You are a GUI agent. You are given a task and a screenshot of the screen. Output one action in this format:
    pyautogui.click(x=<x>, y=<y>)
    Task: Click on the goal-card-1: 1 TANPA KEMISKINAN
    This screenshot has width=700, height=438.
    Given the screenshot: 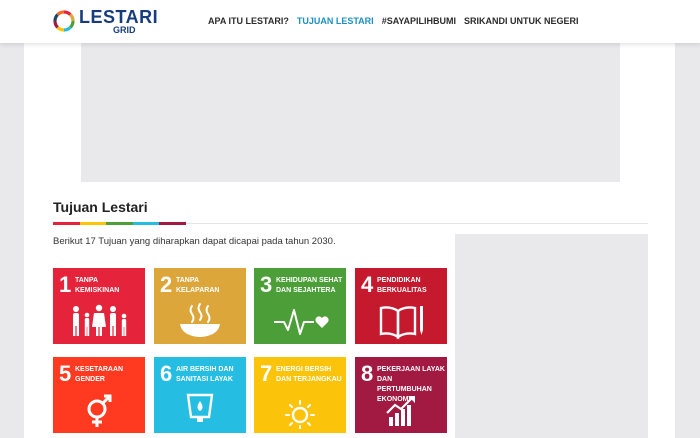 What is the action you would take?
    pyautogui.click(x=99, y=306)
    